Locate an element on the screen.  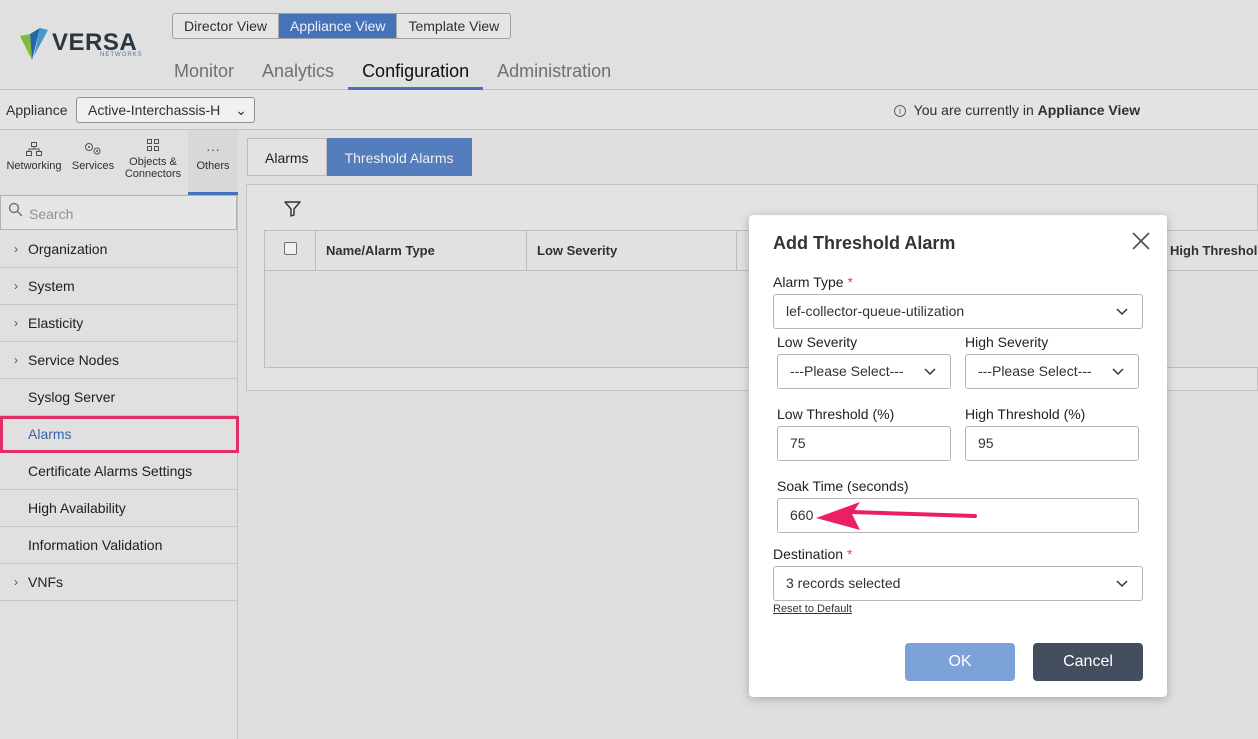
destination-label: Destination * is located at coordinates (813, 554).